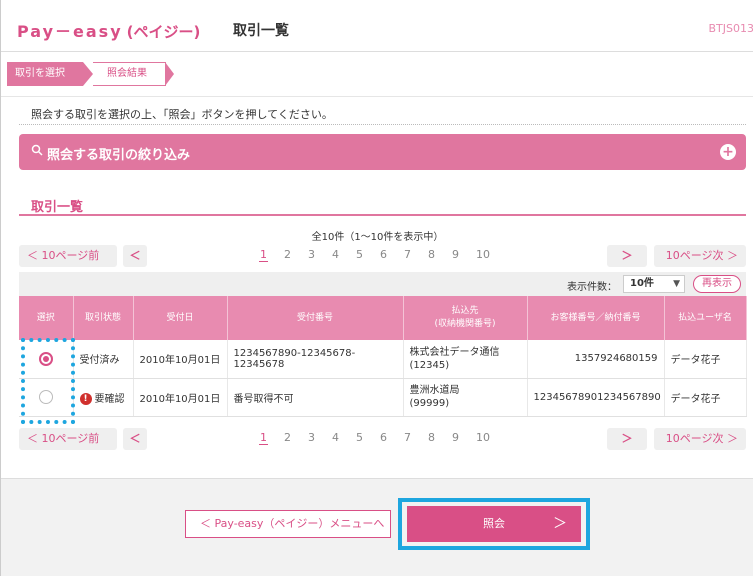 This screenshot has height=576, width=753. What do you see at coordinates (46, 318) in the screenshot?
I see `column-header: 選択` at bounding box center [46, 318].